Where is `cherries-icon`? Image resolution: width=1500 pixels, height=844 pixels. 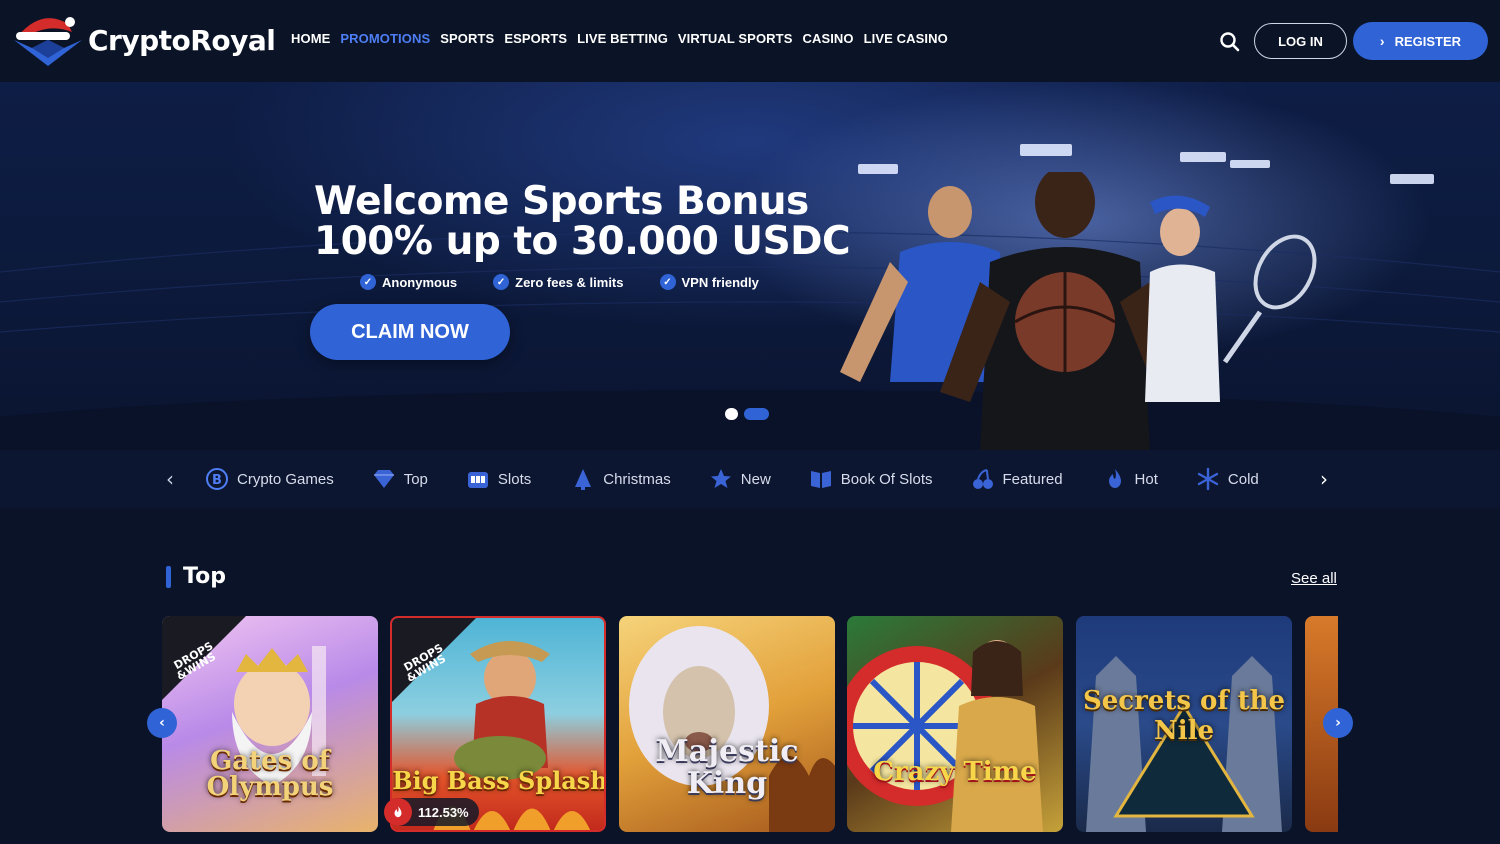 cherries-icon is located at coordinates (982, 479).